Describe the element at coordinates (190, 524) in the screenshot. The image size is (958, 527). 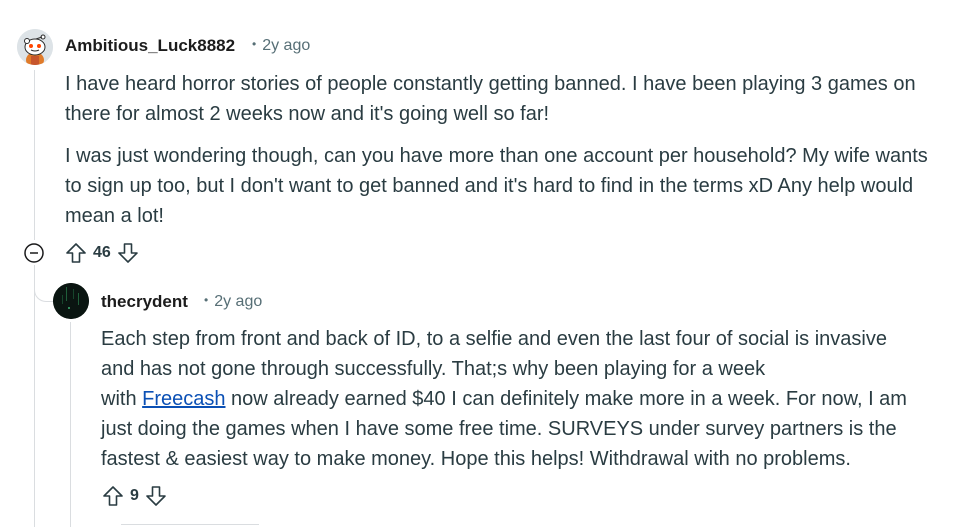
I see `next-reply-line` at that location.